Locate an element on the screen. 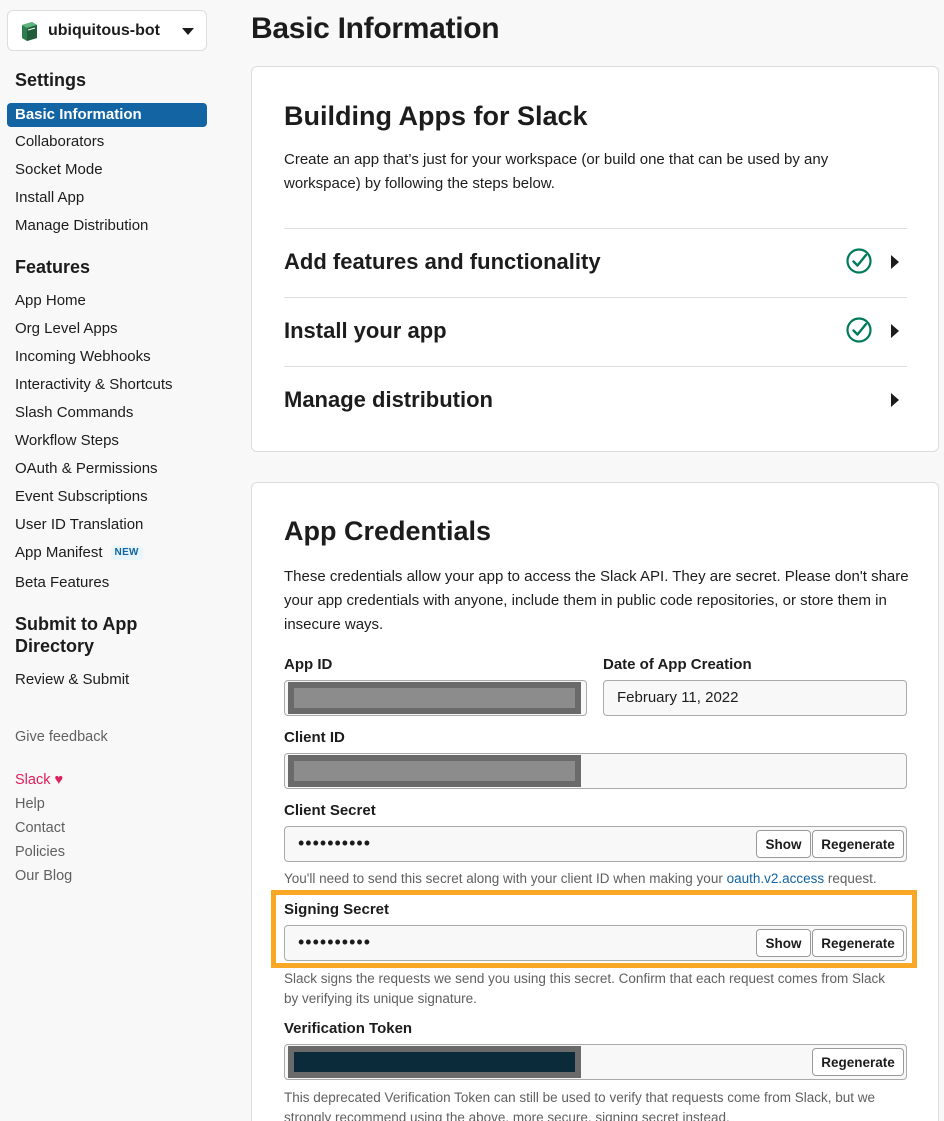 The height and width of the screenshot is (1121, 944). verification-token-field: Regenerate is located at coordinates (595, 1062).